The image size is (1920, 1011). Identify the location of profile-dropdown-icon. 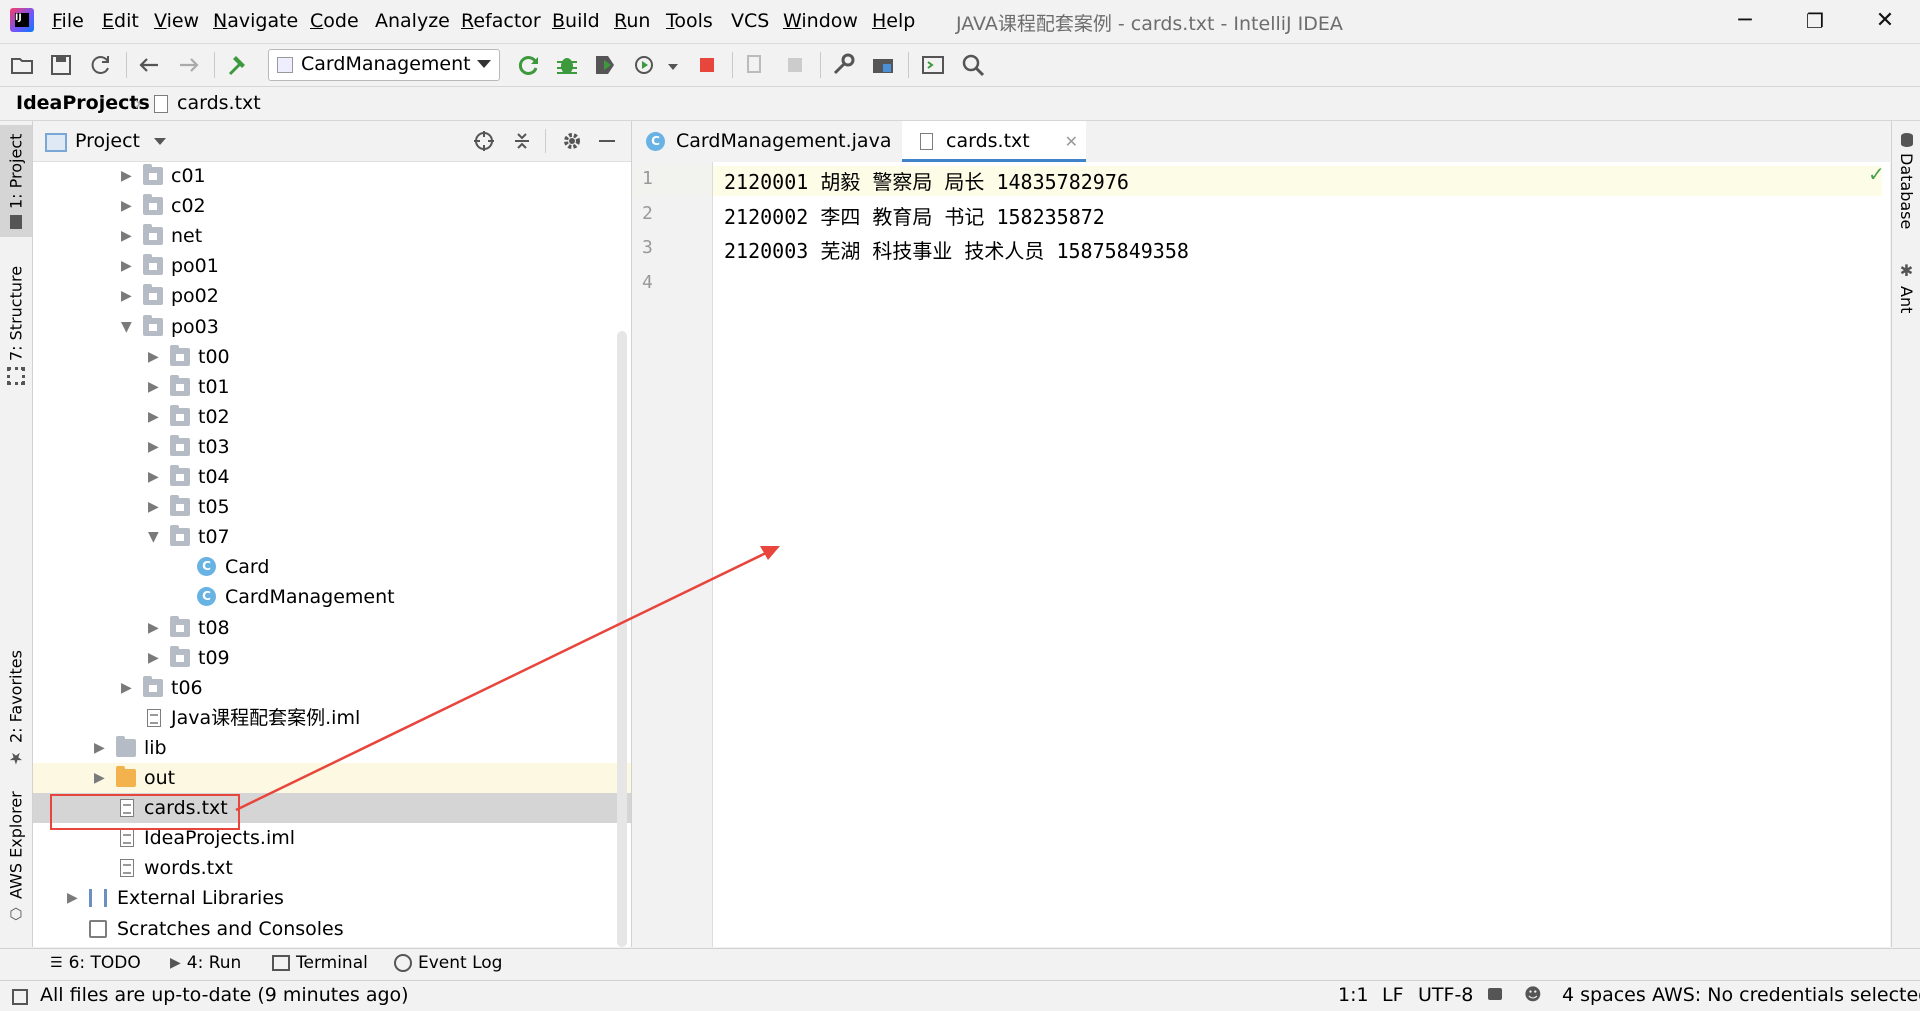
(673, 67).